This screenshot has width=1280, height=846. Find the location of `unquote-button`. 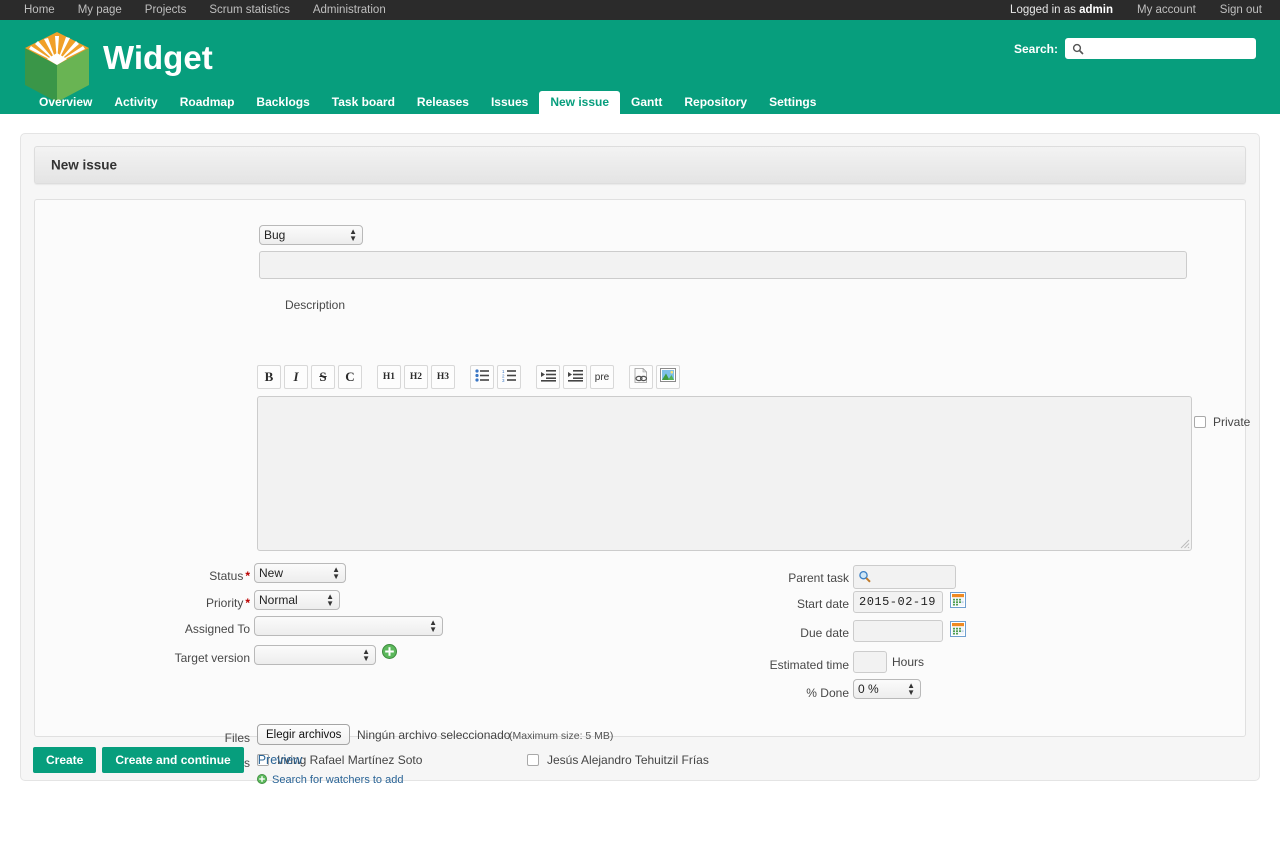

unquote-button is located at coordinates (575, 377).